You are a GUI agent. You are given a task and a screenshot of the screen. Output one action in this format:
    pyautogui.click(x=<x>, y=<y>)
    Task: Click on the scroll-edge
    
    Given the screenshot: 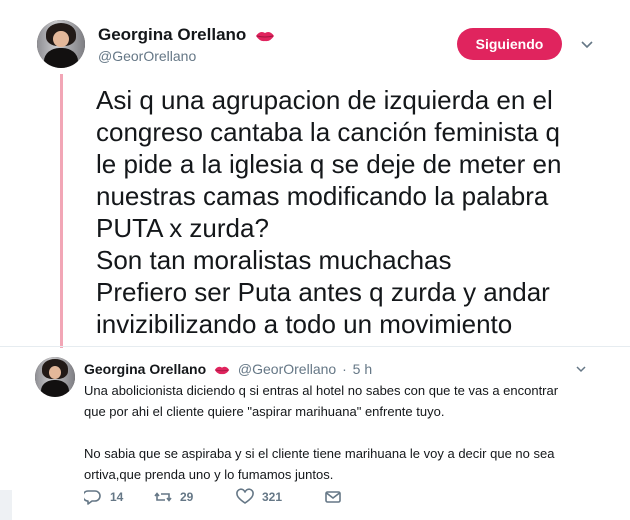 What is the action you would take?
    pyautogui.click(x=6, y=505)
    